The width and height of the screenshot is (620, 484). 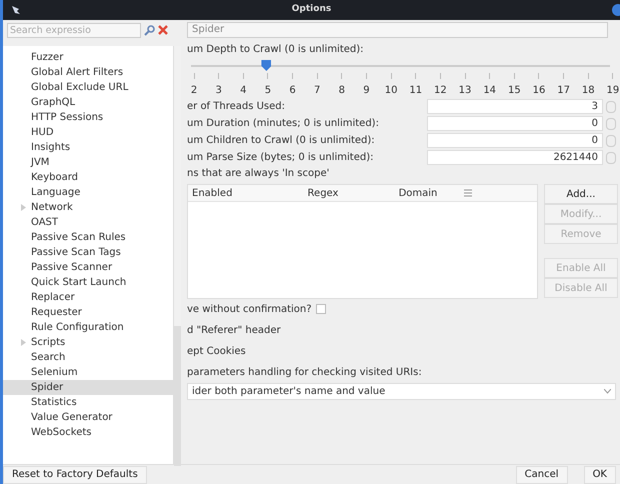 What do you see at coordinates (88, 282) in the screenshot?
I see `tree-item: Quick Start Launch` at bounding box center [88, 282].